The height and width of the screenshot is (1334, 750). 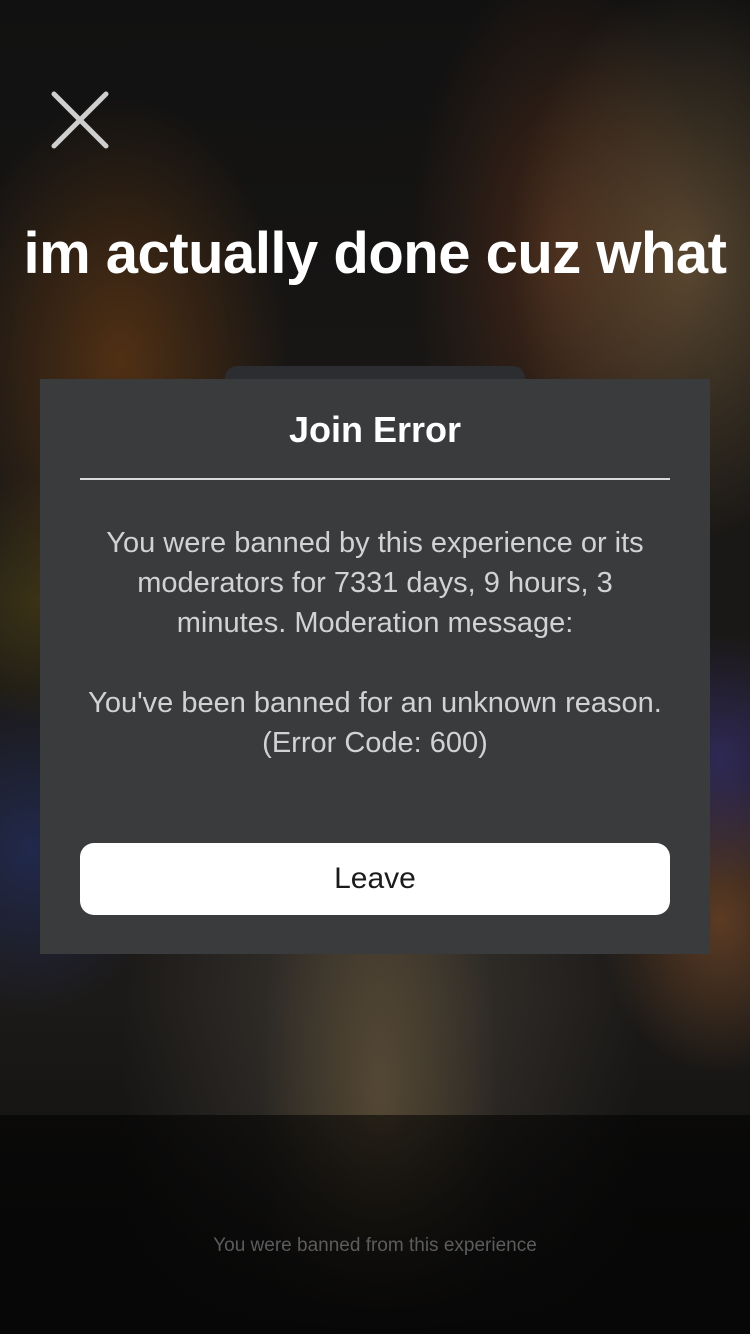 What do you see at coordinates (375, 879) in the screenshot?
I see `leave-button: Leave` at bounding box center [375, 879].